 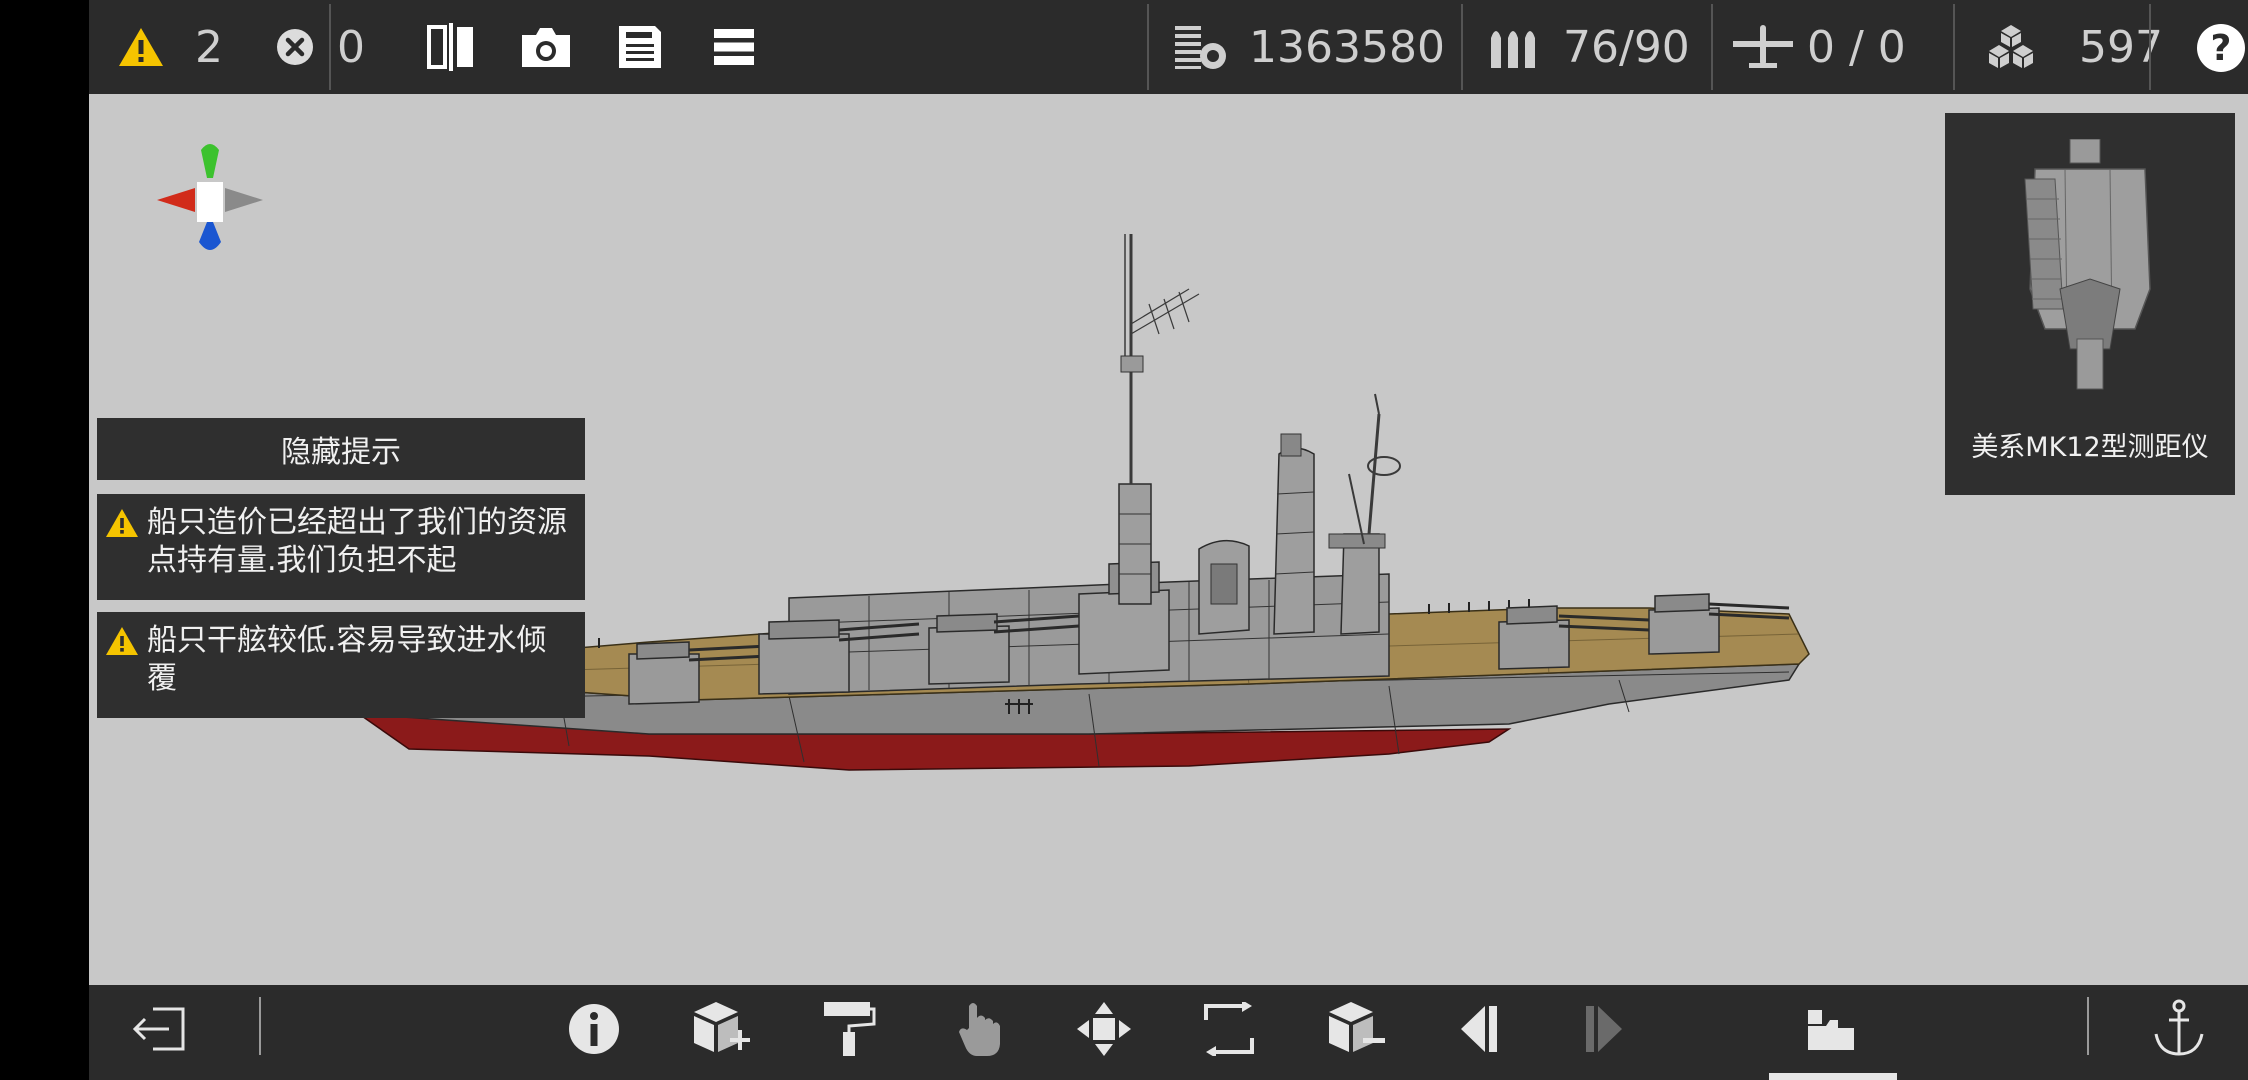 I want to click on help-button: ?, so click(x=2221, y=48).